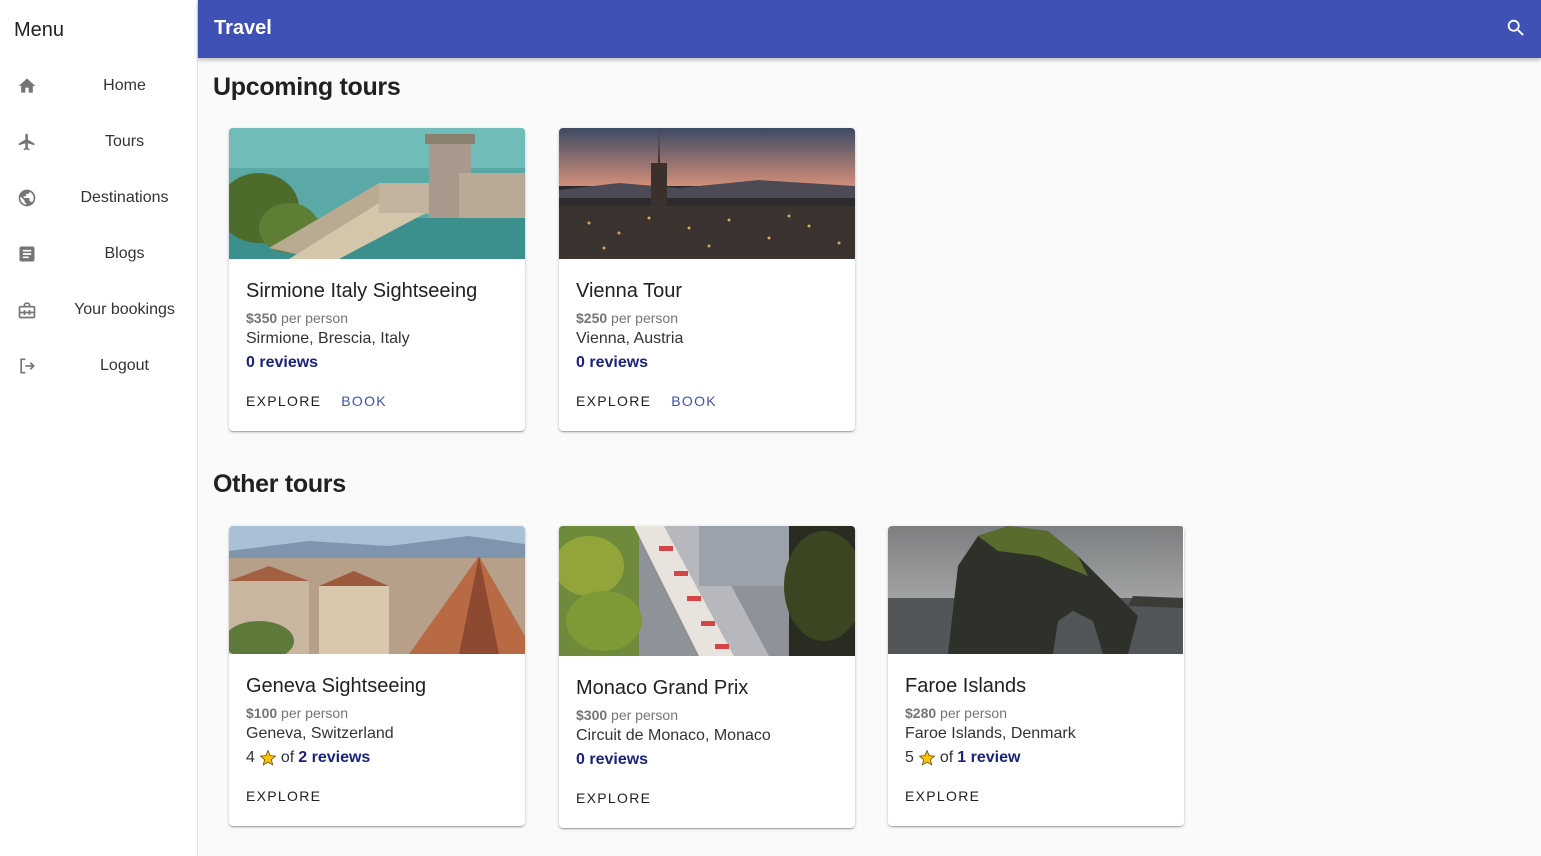  Describe the element at coordinates (629, 291) in the screenshot. I see `tour-name: Vienna Tour` at that location.